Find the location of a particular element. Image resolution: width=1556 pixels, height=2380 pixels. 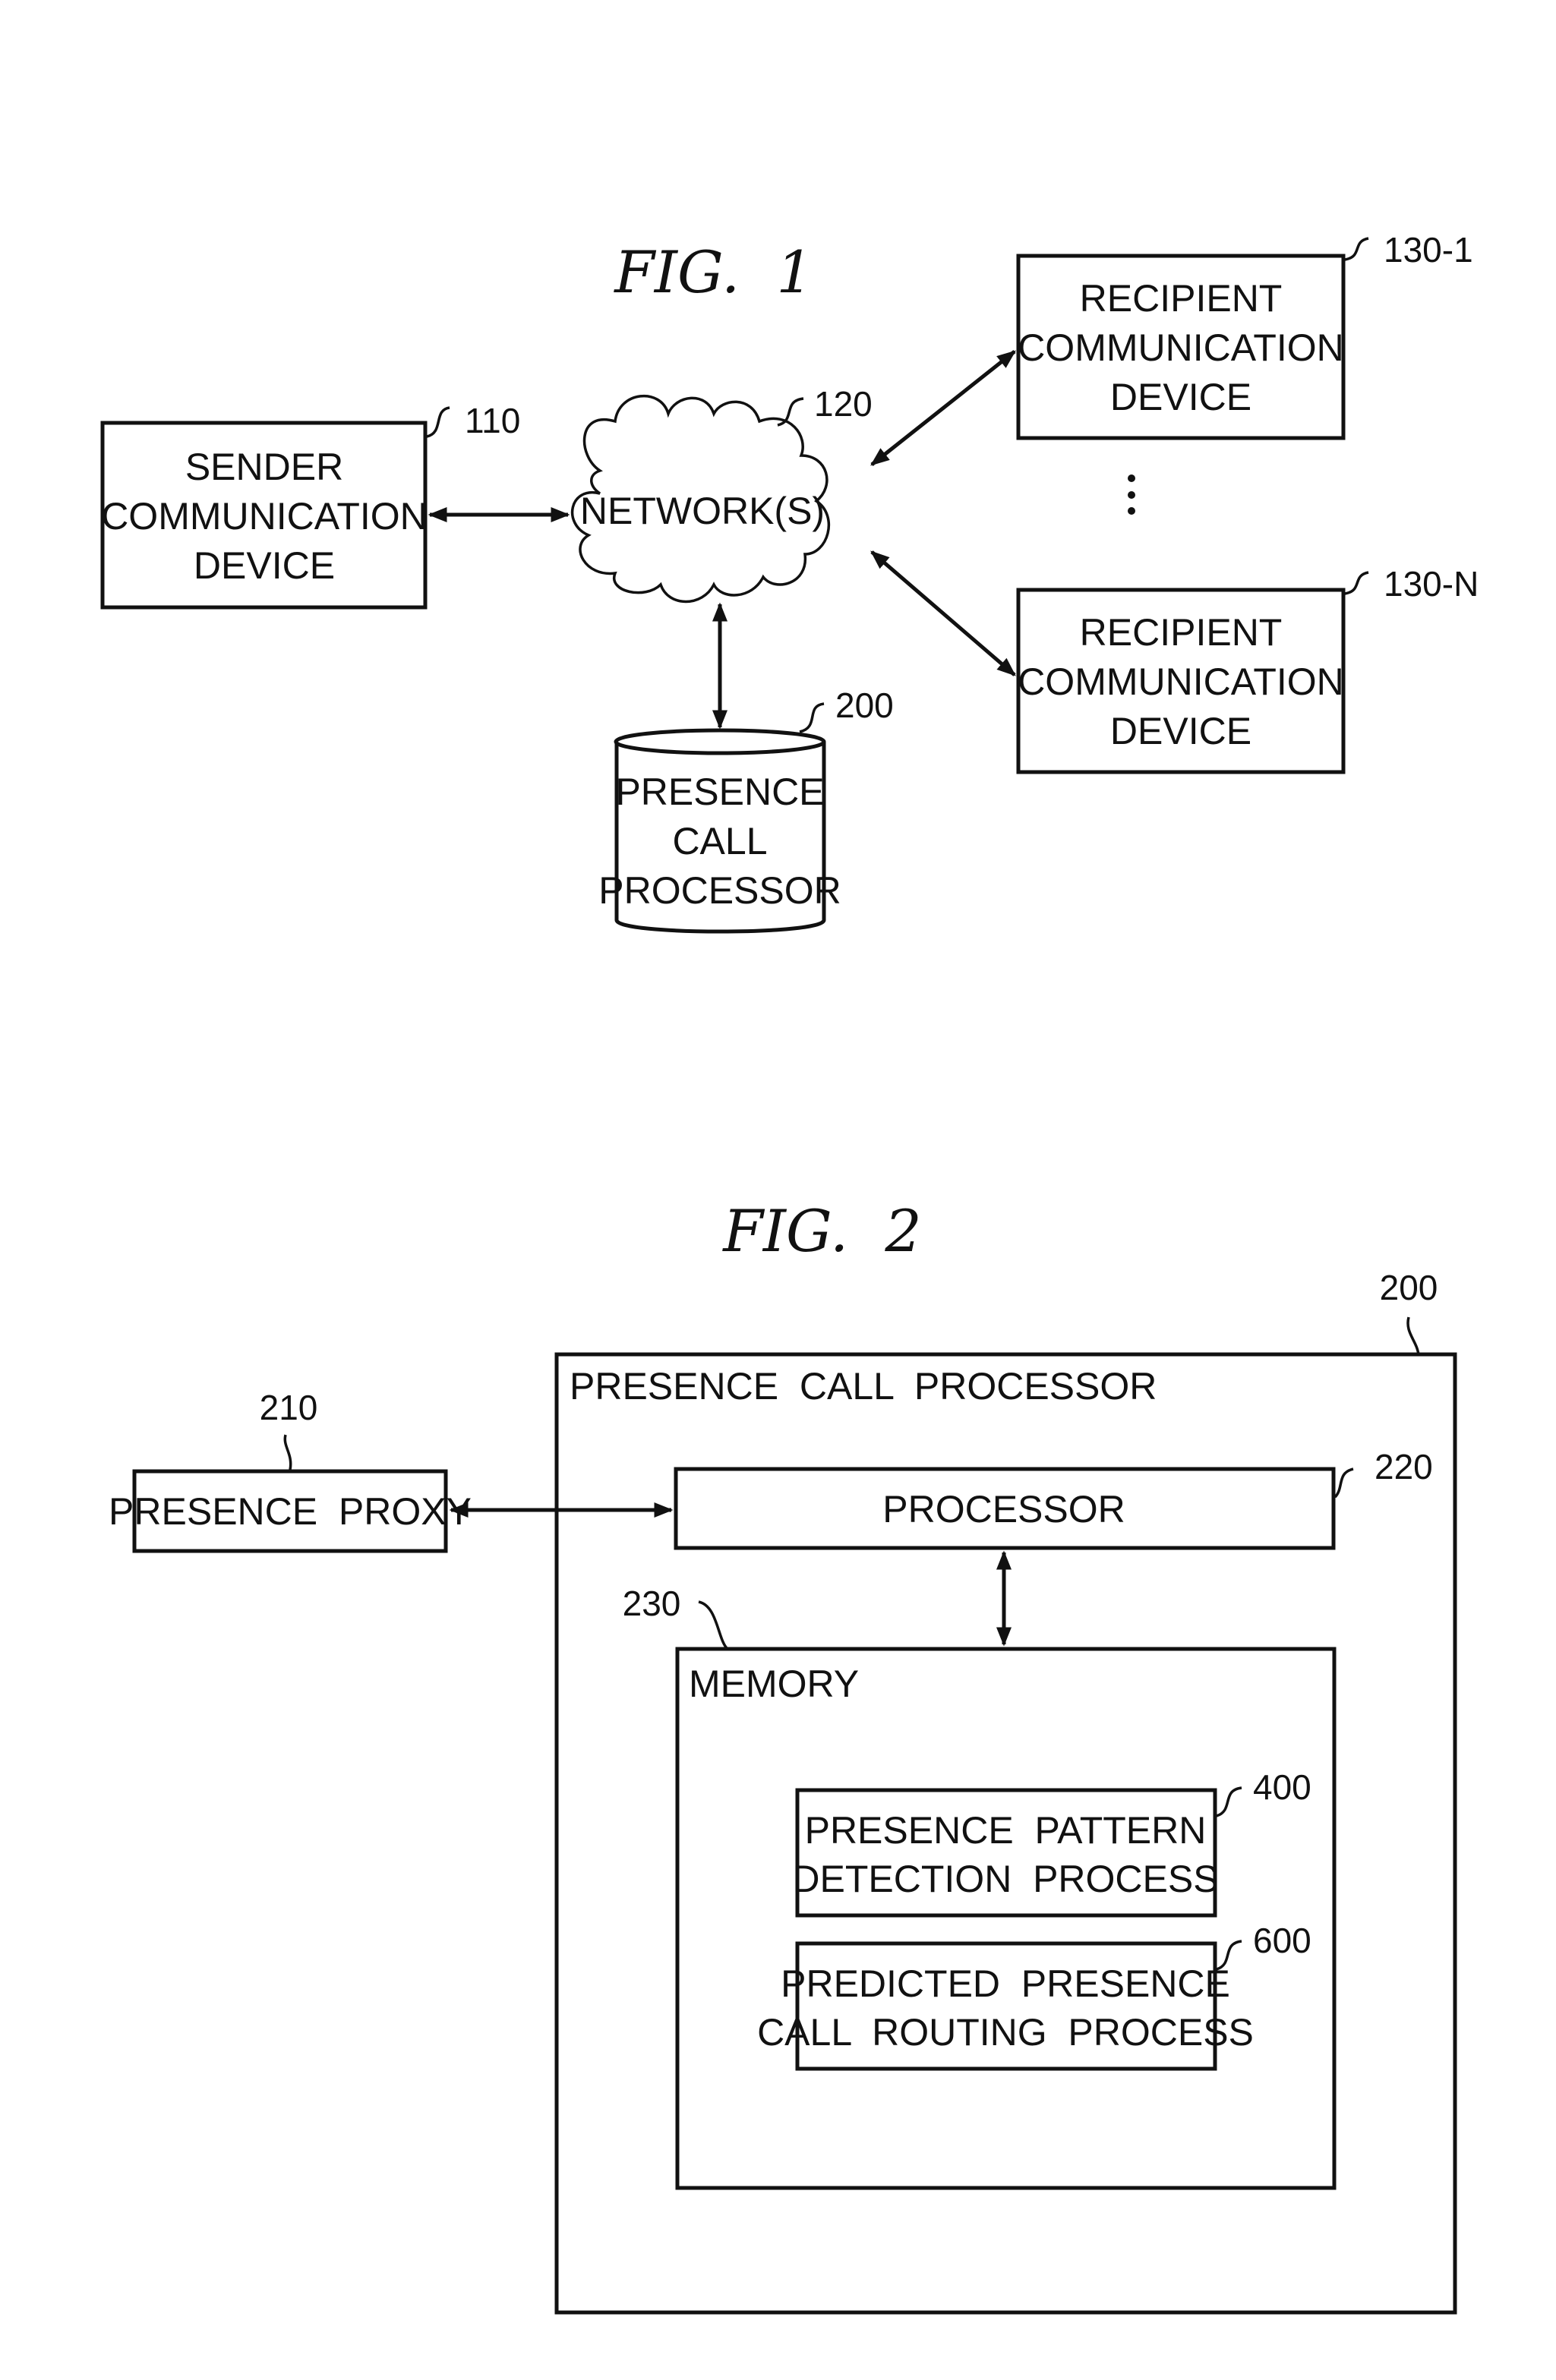

process-600-ref-number: 600 is located at coordinates (1282, 1940).